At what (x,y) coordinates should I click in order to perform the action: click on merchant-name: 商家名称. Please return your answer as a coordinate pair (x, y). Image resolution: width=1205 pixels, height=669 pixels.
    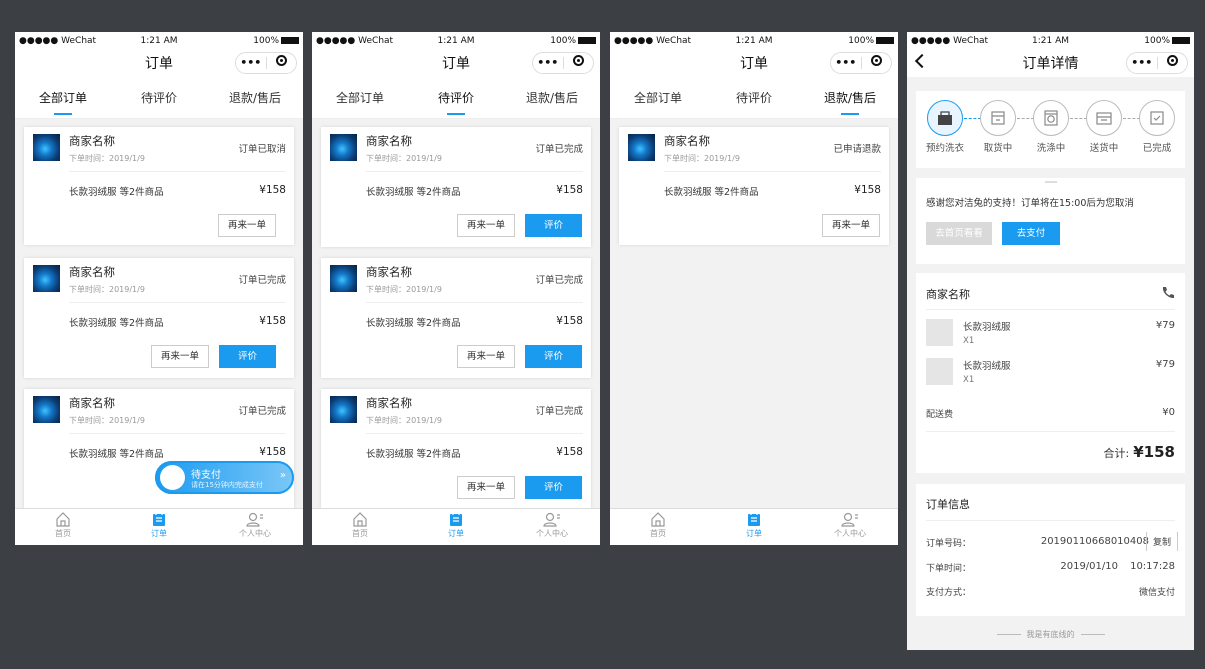
    Looking at the image, I should click on (92, 272).